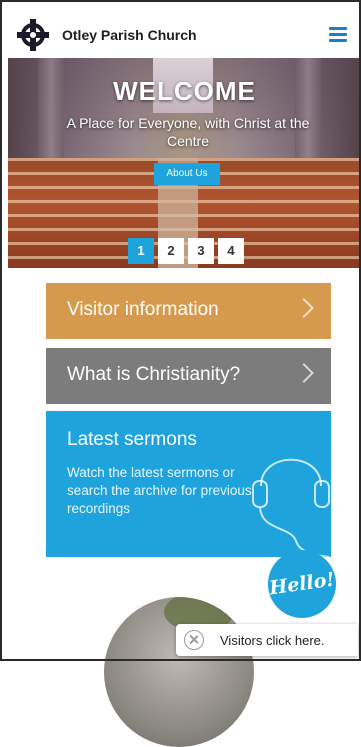  Describe the element at coordinates (187, 174) in the screenshot. I see `about-us-button: About Us` at that location.